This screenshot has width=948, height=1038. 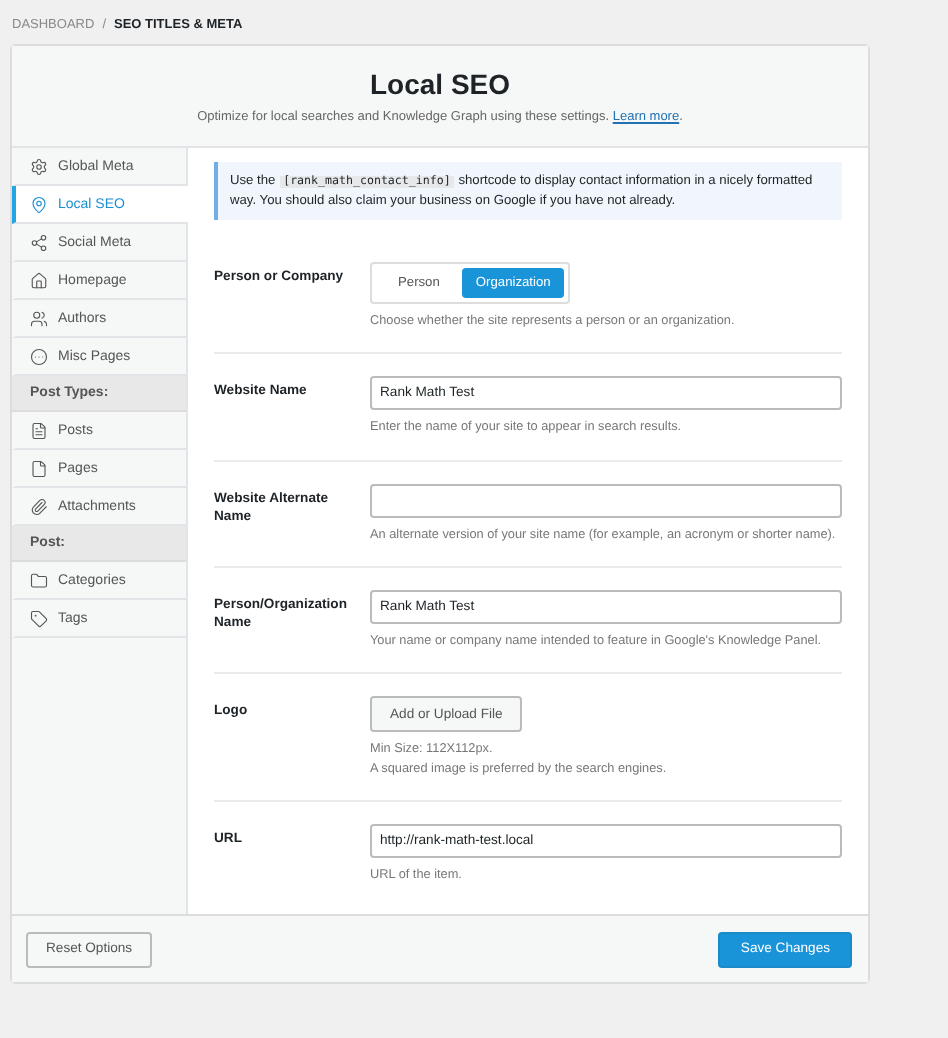 What do you see at coordinates (39, 506) in the screenshot?
I see `paperclip-icon` at bounding box center [39, 506].